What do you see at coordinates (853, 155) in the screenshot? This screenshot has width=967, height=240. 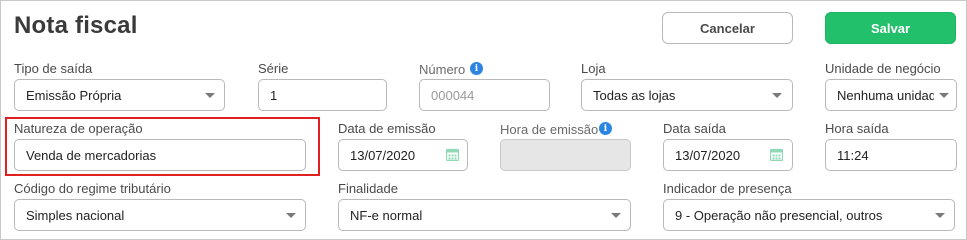 I see `hora-saida-value: 11:24` at bounding box center [853, 155].